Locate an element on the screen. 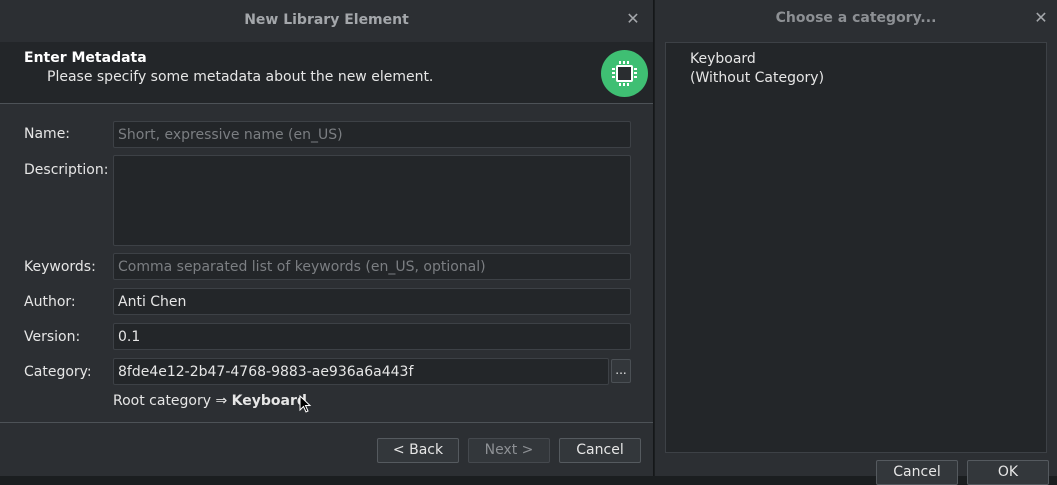 The height and width of the screenshot is (485, 1057). name-input is located at coordinates (372, 134).